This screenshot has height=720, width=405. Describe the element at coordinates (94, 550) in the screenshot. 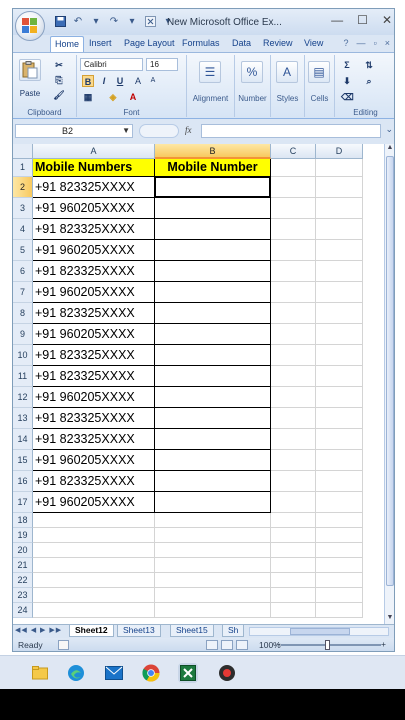

I see `cell-a20` at that location.